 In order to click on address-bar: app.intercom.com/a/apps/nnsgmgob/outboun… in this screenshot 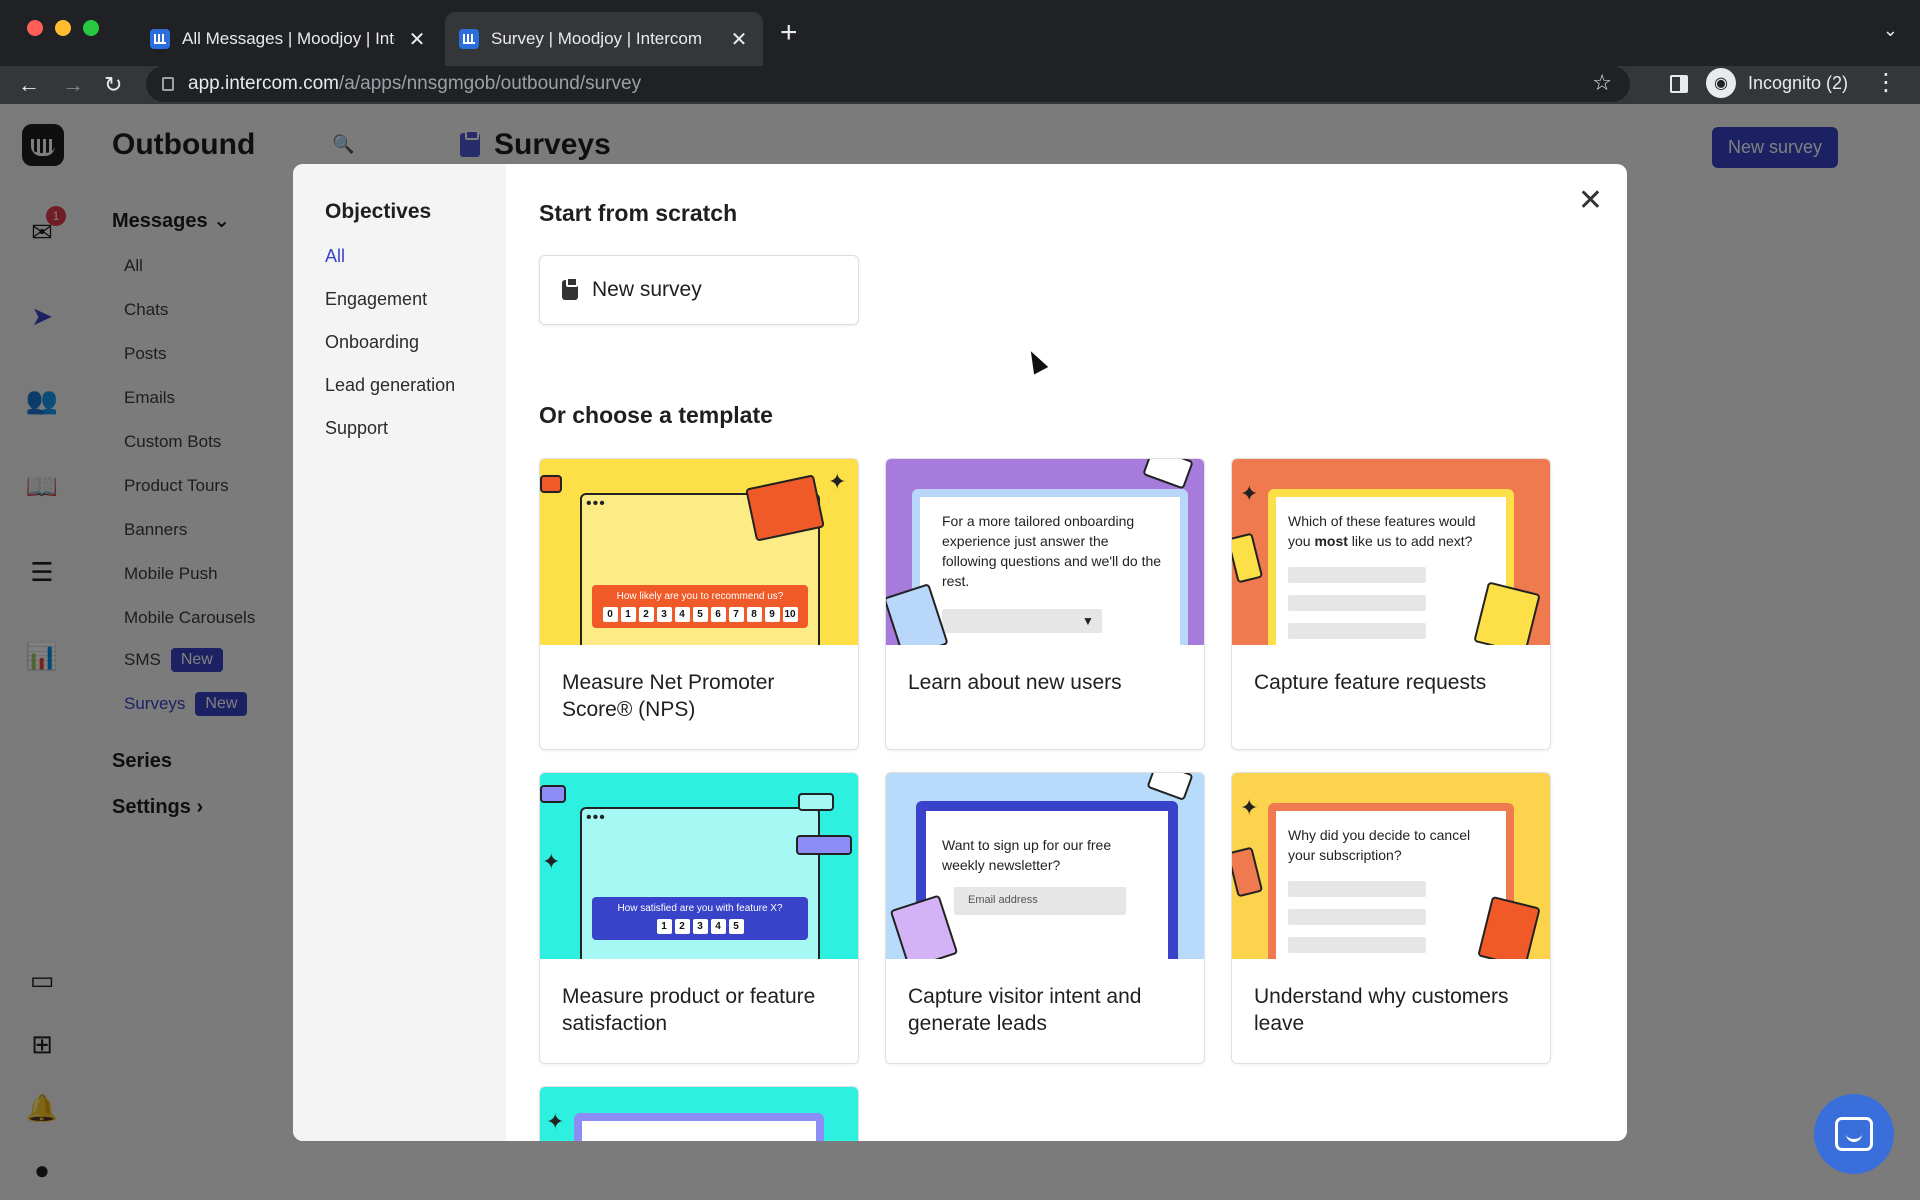, I will do `click(888, 84)`.